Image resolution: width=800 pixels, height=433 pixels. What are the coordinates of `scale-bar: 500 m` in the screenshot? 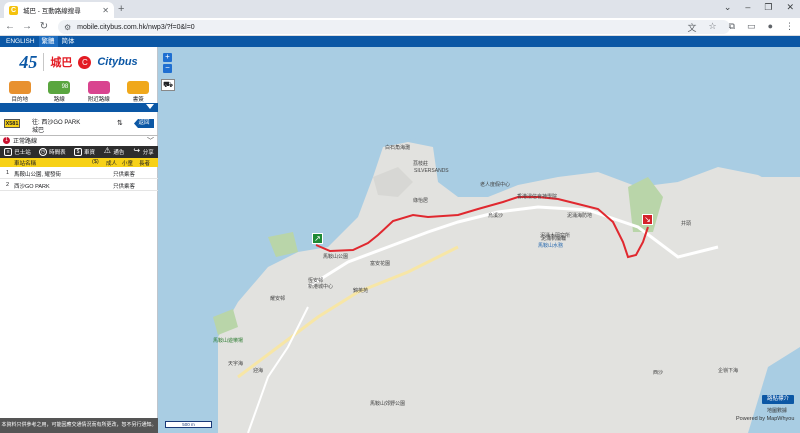 It's located at (188, 424).